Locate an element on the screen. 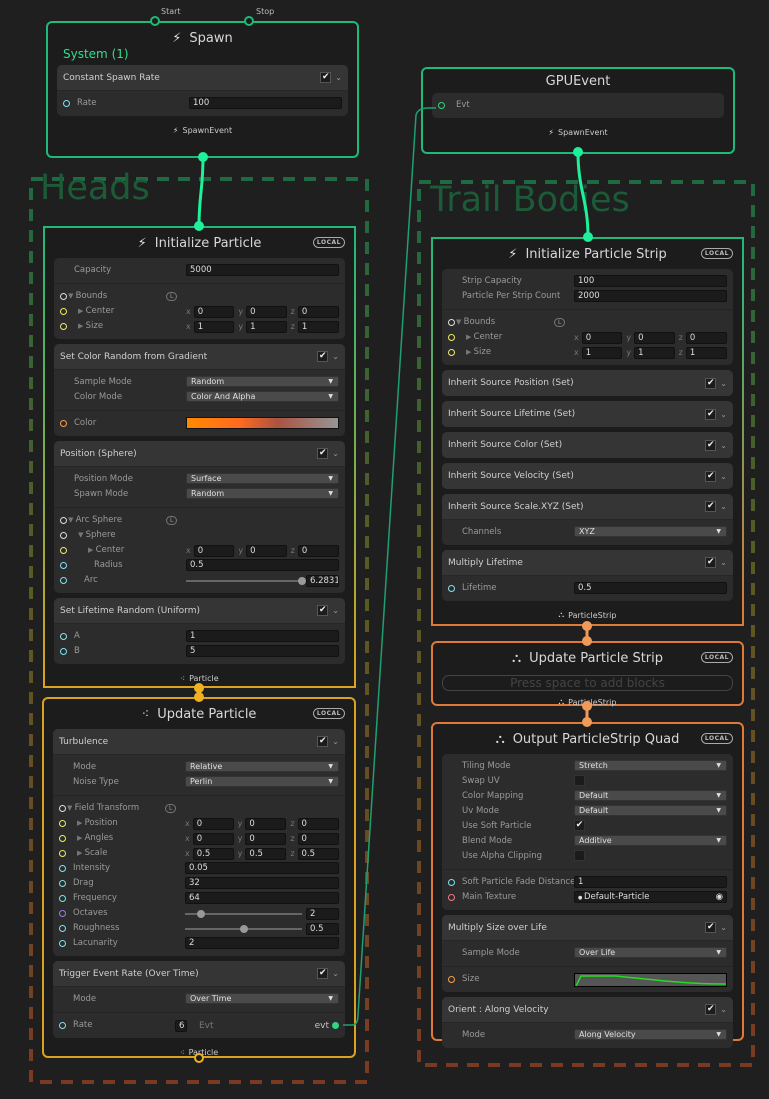 The height and width of the screenshot is (1099, 769). value-input: 2000 is located at coordinates (650, 296).